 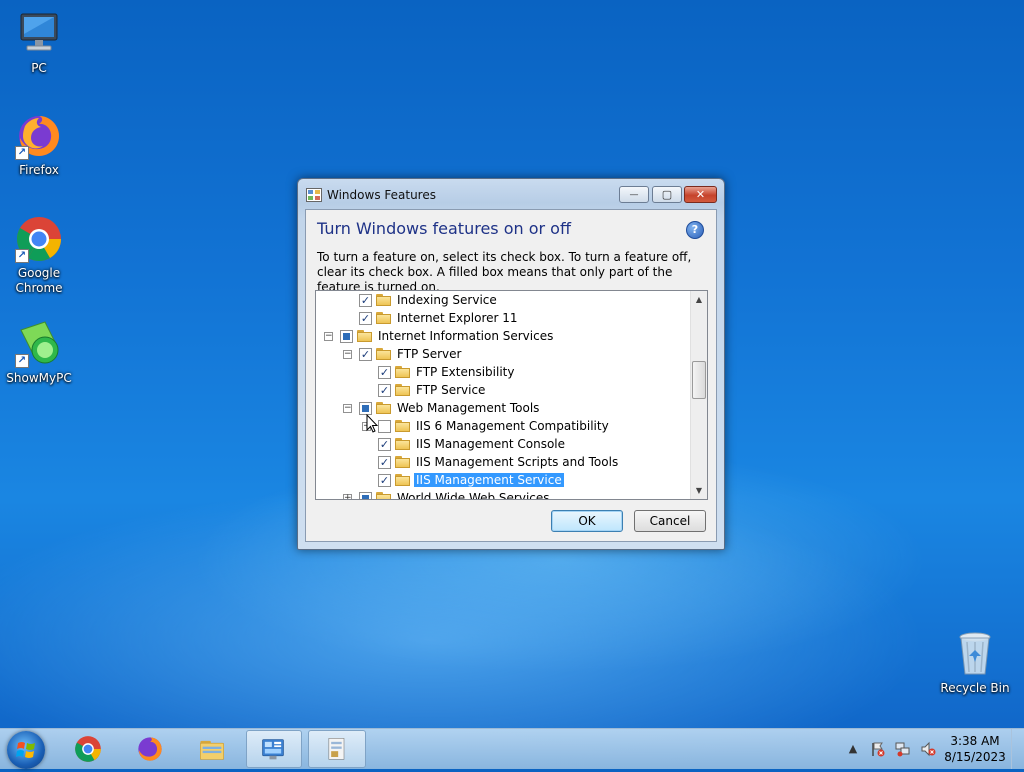 I want to click on computer-icon, so click(x=39, y=34).